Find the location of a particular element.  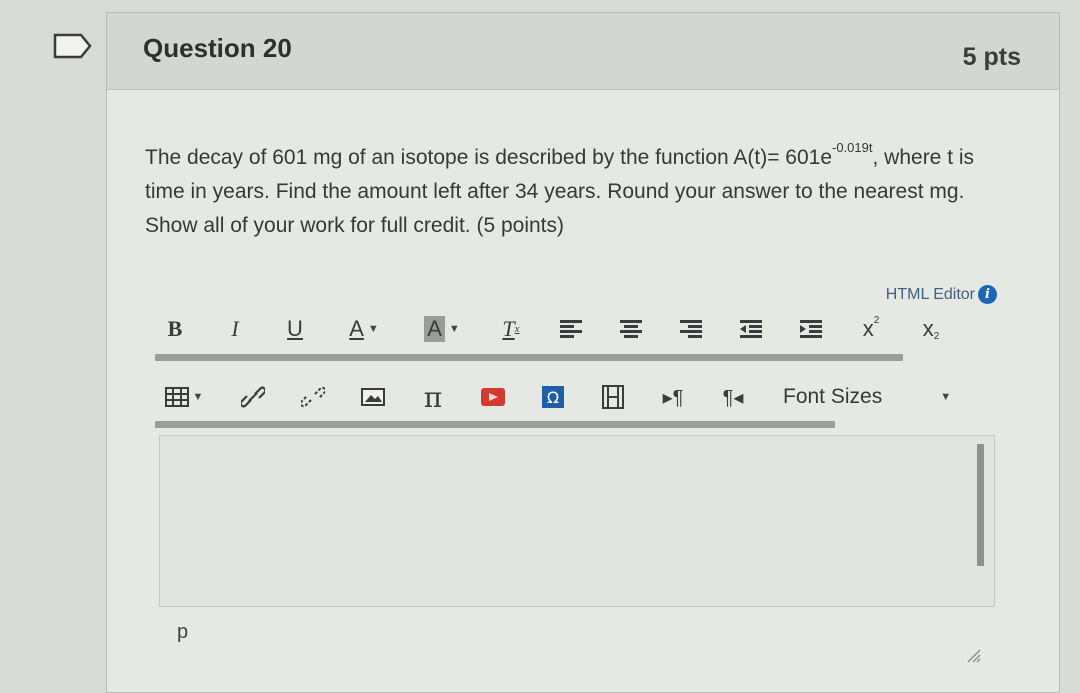

table-button: ▼ is located at coordinates (184, 397).